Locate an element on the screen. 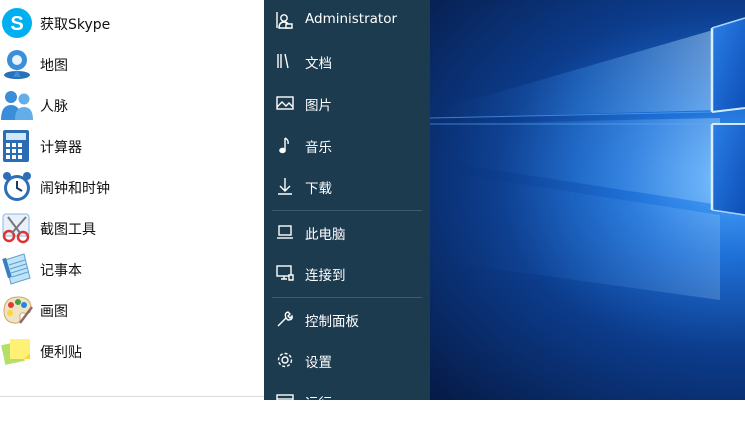  nav-label-documents: 文档 is located at coordinates (318, 64).